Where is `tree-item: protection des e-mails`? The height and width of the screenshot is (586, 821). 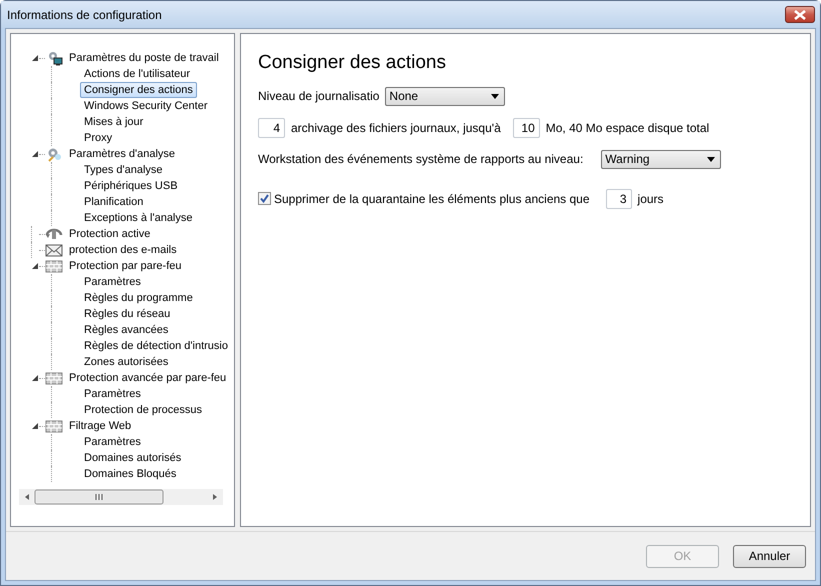
tree-item: protection des e-mails is located at coordinates (123, 250).